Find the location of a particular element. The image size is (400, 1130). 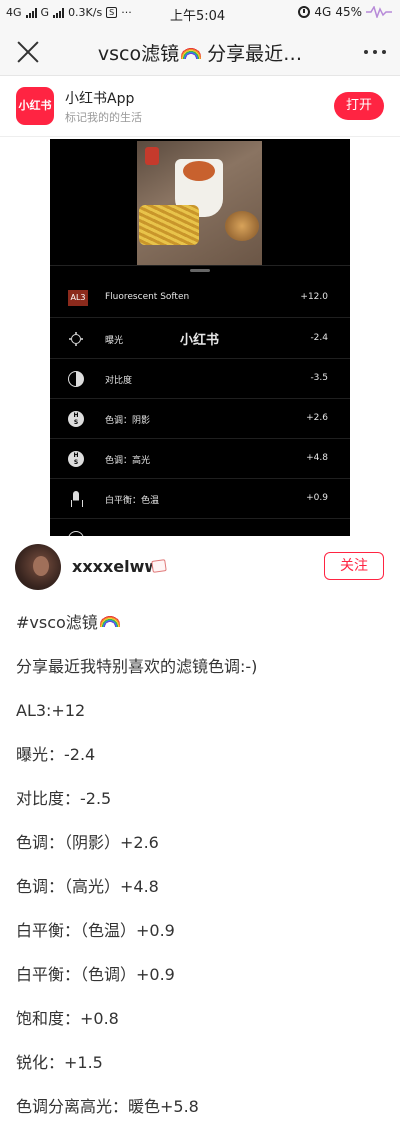

sim-icon: S is located at coordinates (112, 12).